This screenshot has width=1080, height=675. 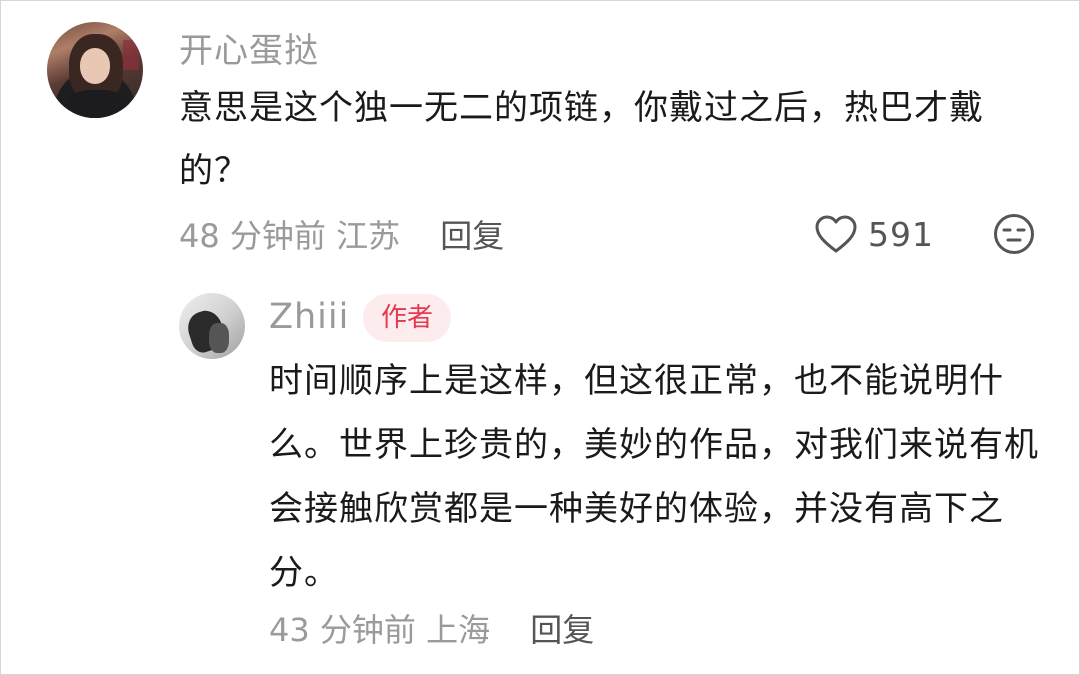 What do you see at coordinates (581, 139) in the screenshot?
I see `comment-text: 意思是这个独一无二的项链，你戴过之后，热巴才戴的？` at bounding box center [581, 139].